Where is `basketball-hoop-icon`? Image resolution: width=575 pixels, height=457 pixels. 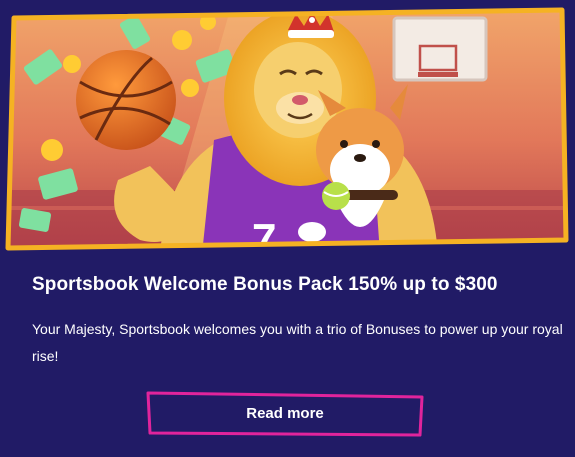 basketball-hoop-icon is located at coordinates (440, 49).